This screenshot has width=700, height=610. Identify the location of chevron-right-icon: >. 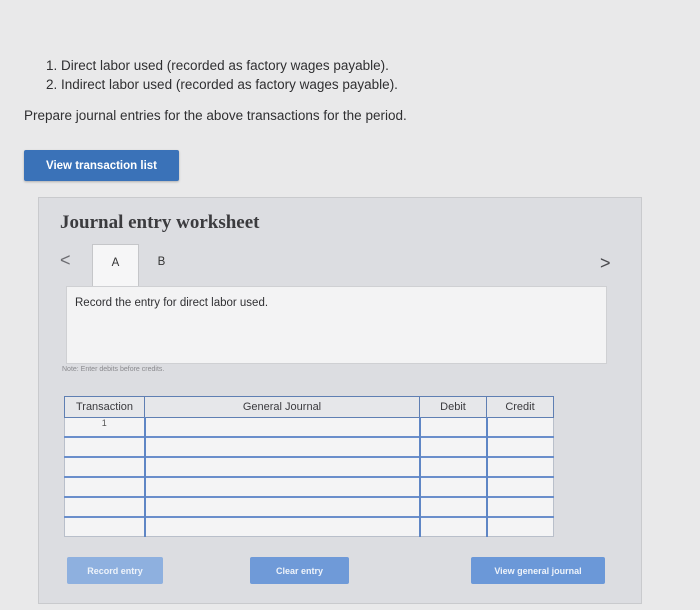
(605, 263).